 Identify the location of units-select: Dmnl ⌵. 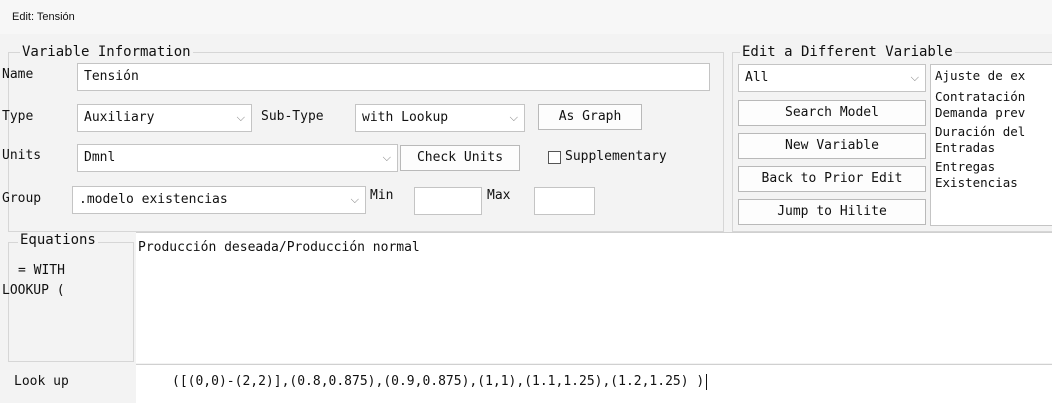
(237, 158).